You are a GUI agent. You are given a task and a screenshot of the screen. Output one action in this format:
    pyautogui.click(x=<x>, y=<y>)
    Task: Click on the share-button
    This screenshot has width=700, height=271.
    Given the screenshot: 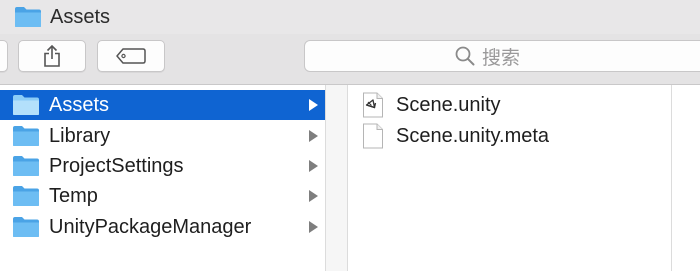 What is the action you would take?
    pyautogui.click(x=52, y=56)
    